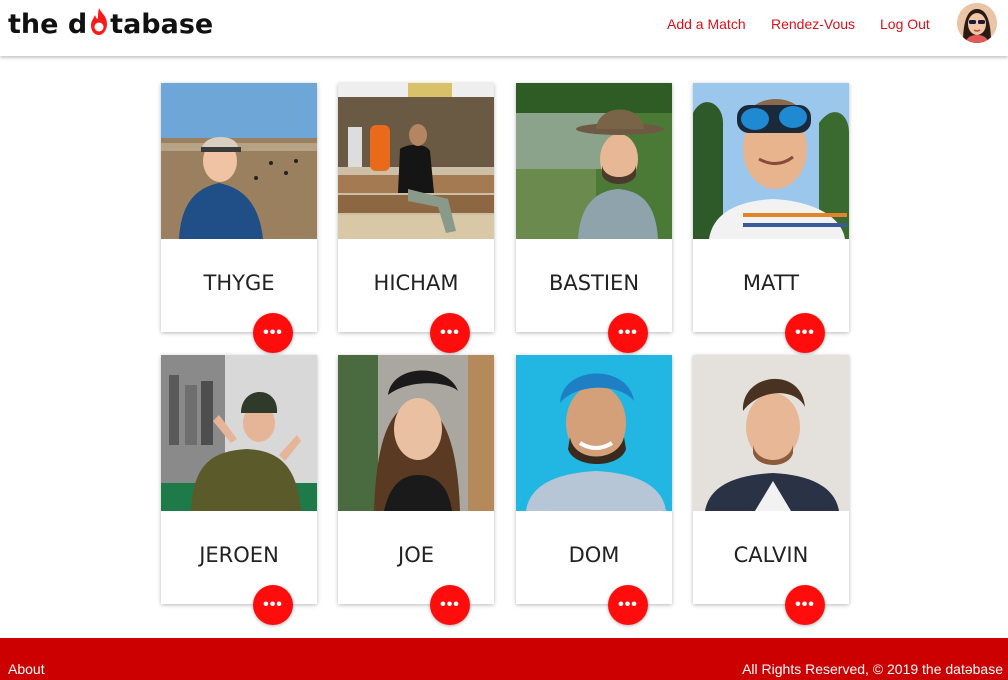 The width and height of the screenshot is (1008, 680). What do you see at coordinates (239, 555) in the screenshot?
I see `match-name: JEROEN` at bounding box center [239, 555].